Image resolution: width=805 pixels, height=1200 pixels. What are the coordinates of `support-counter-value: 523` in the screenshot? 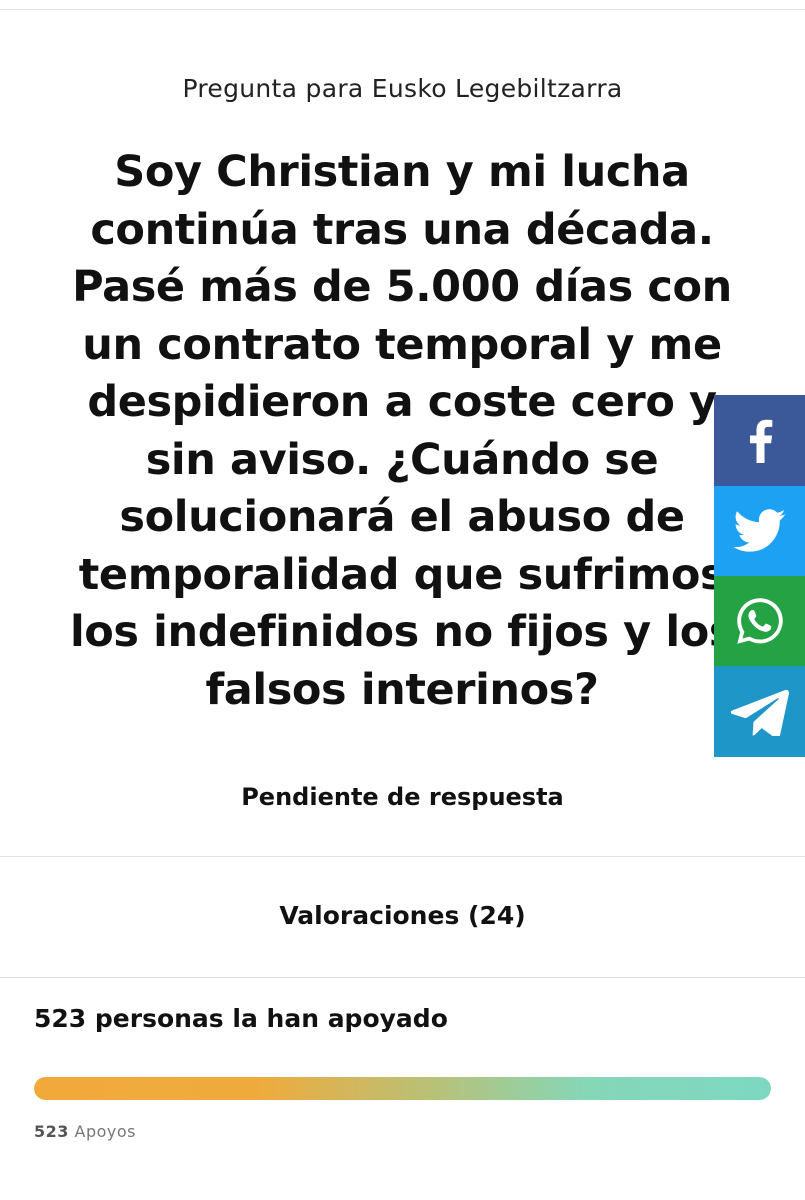 It's located at (51, 1131).